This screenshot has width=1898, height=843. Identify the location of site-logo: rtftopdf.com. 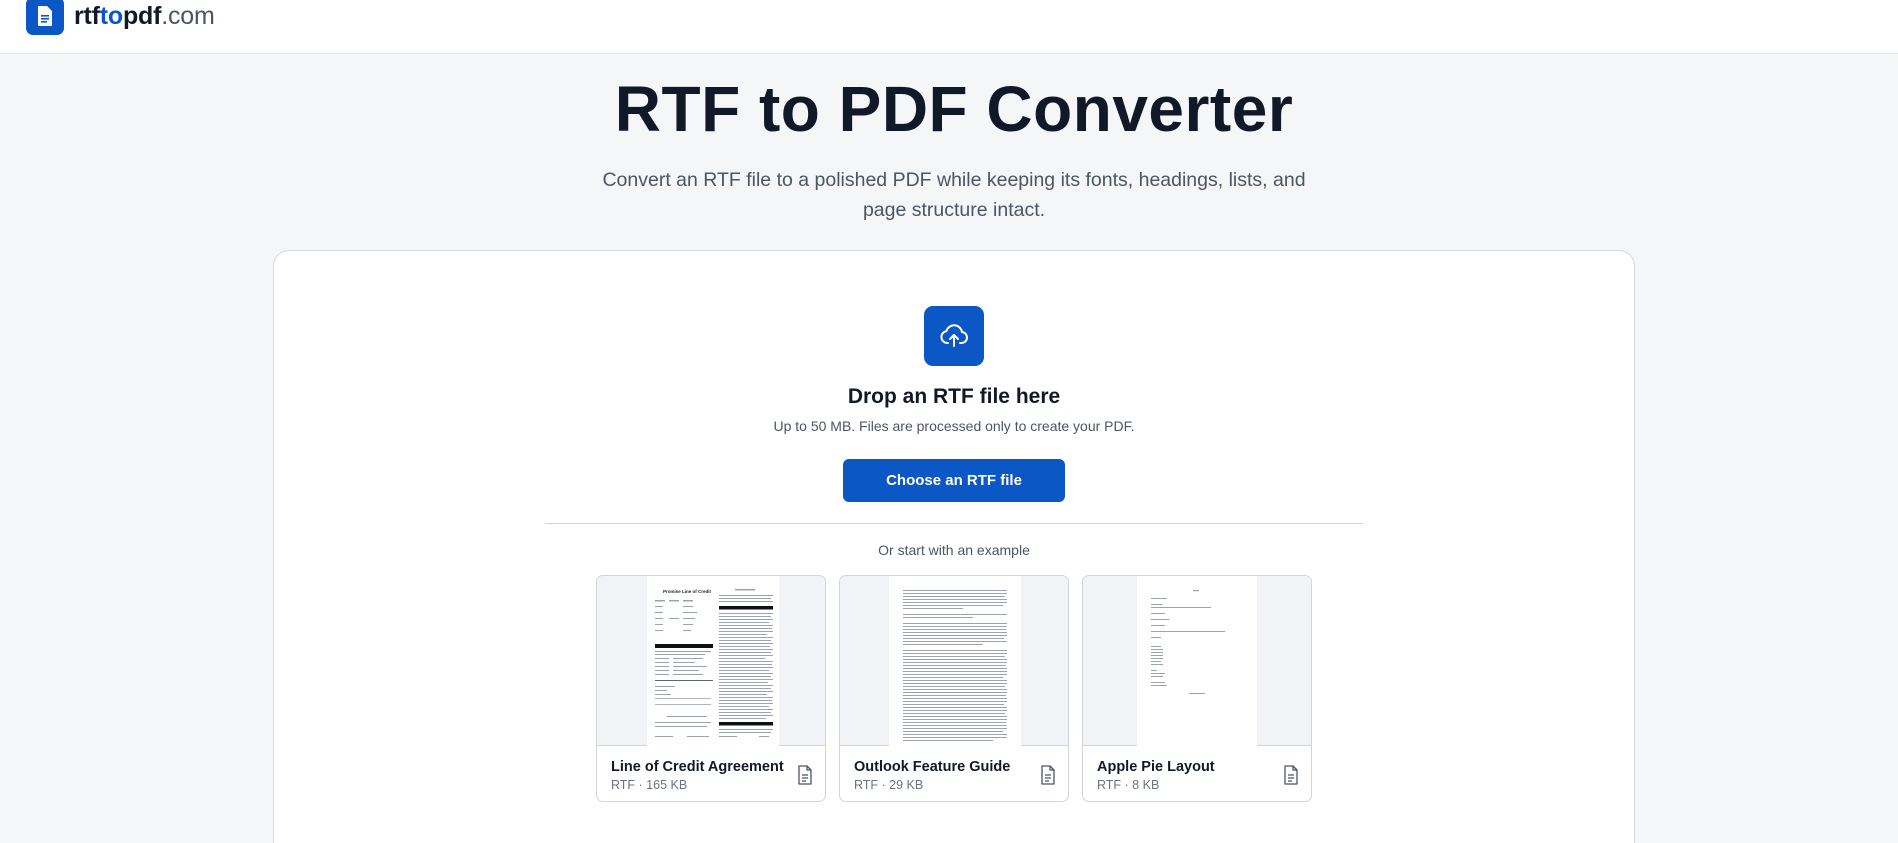
(120, 17).